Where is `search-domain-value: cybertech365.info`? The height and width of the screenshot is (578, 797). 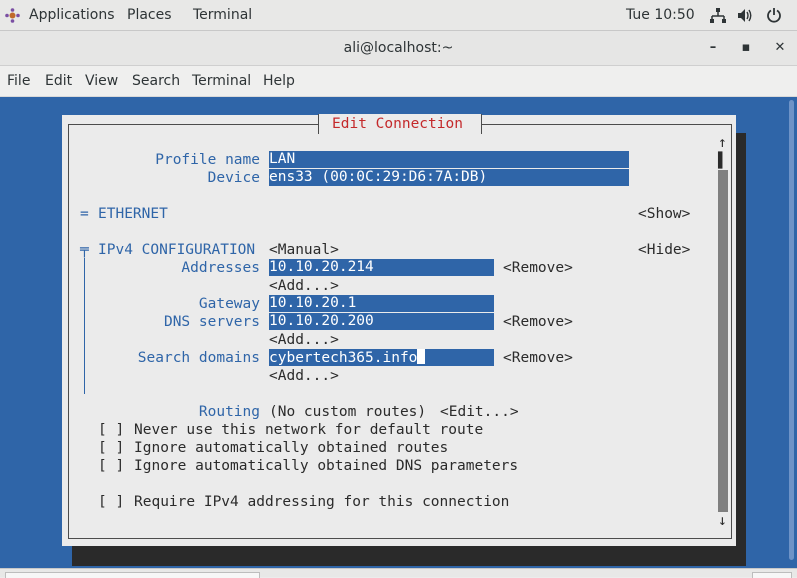
search-domain-value: cybertech365.info is located at coordinates (343, 358).